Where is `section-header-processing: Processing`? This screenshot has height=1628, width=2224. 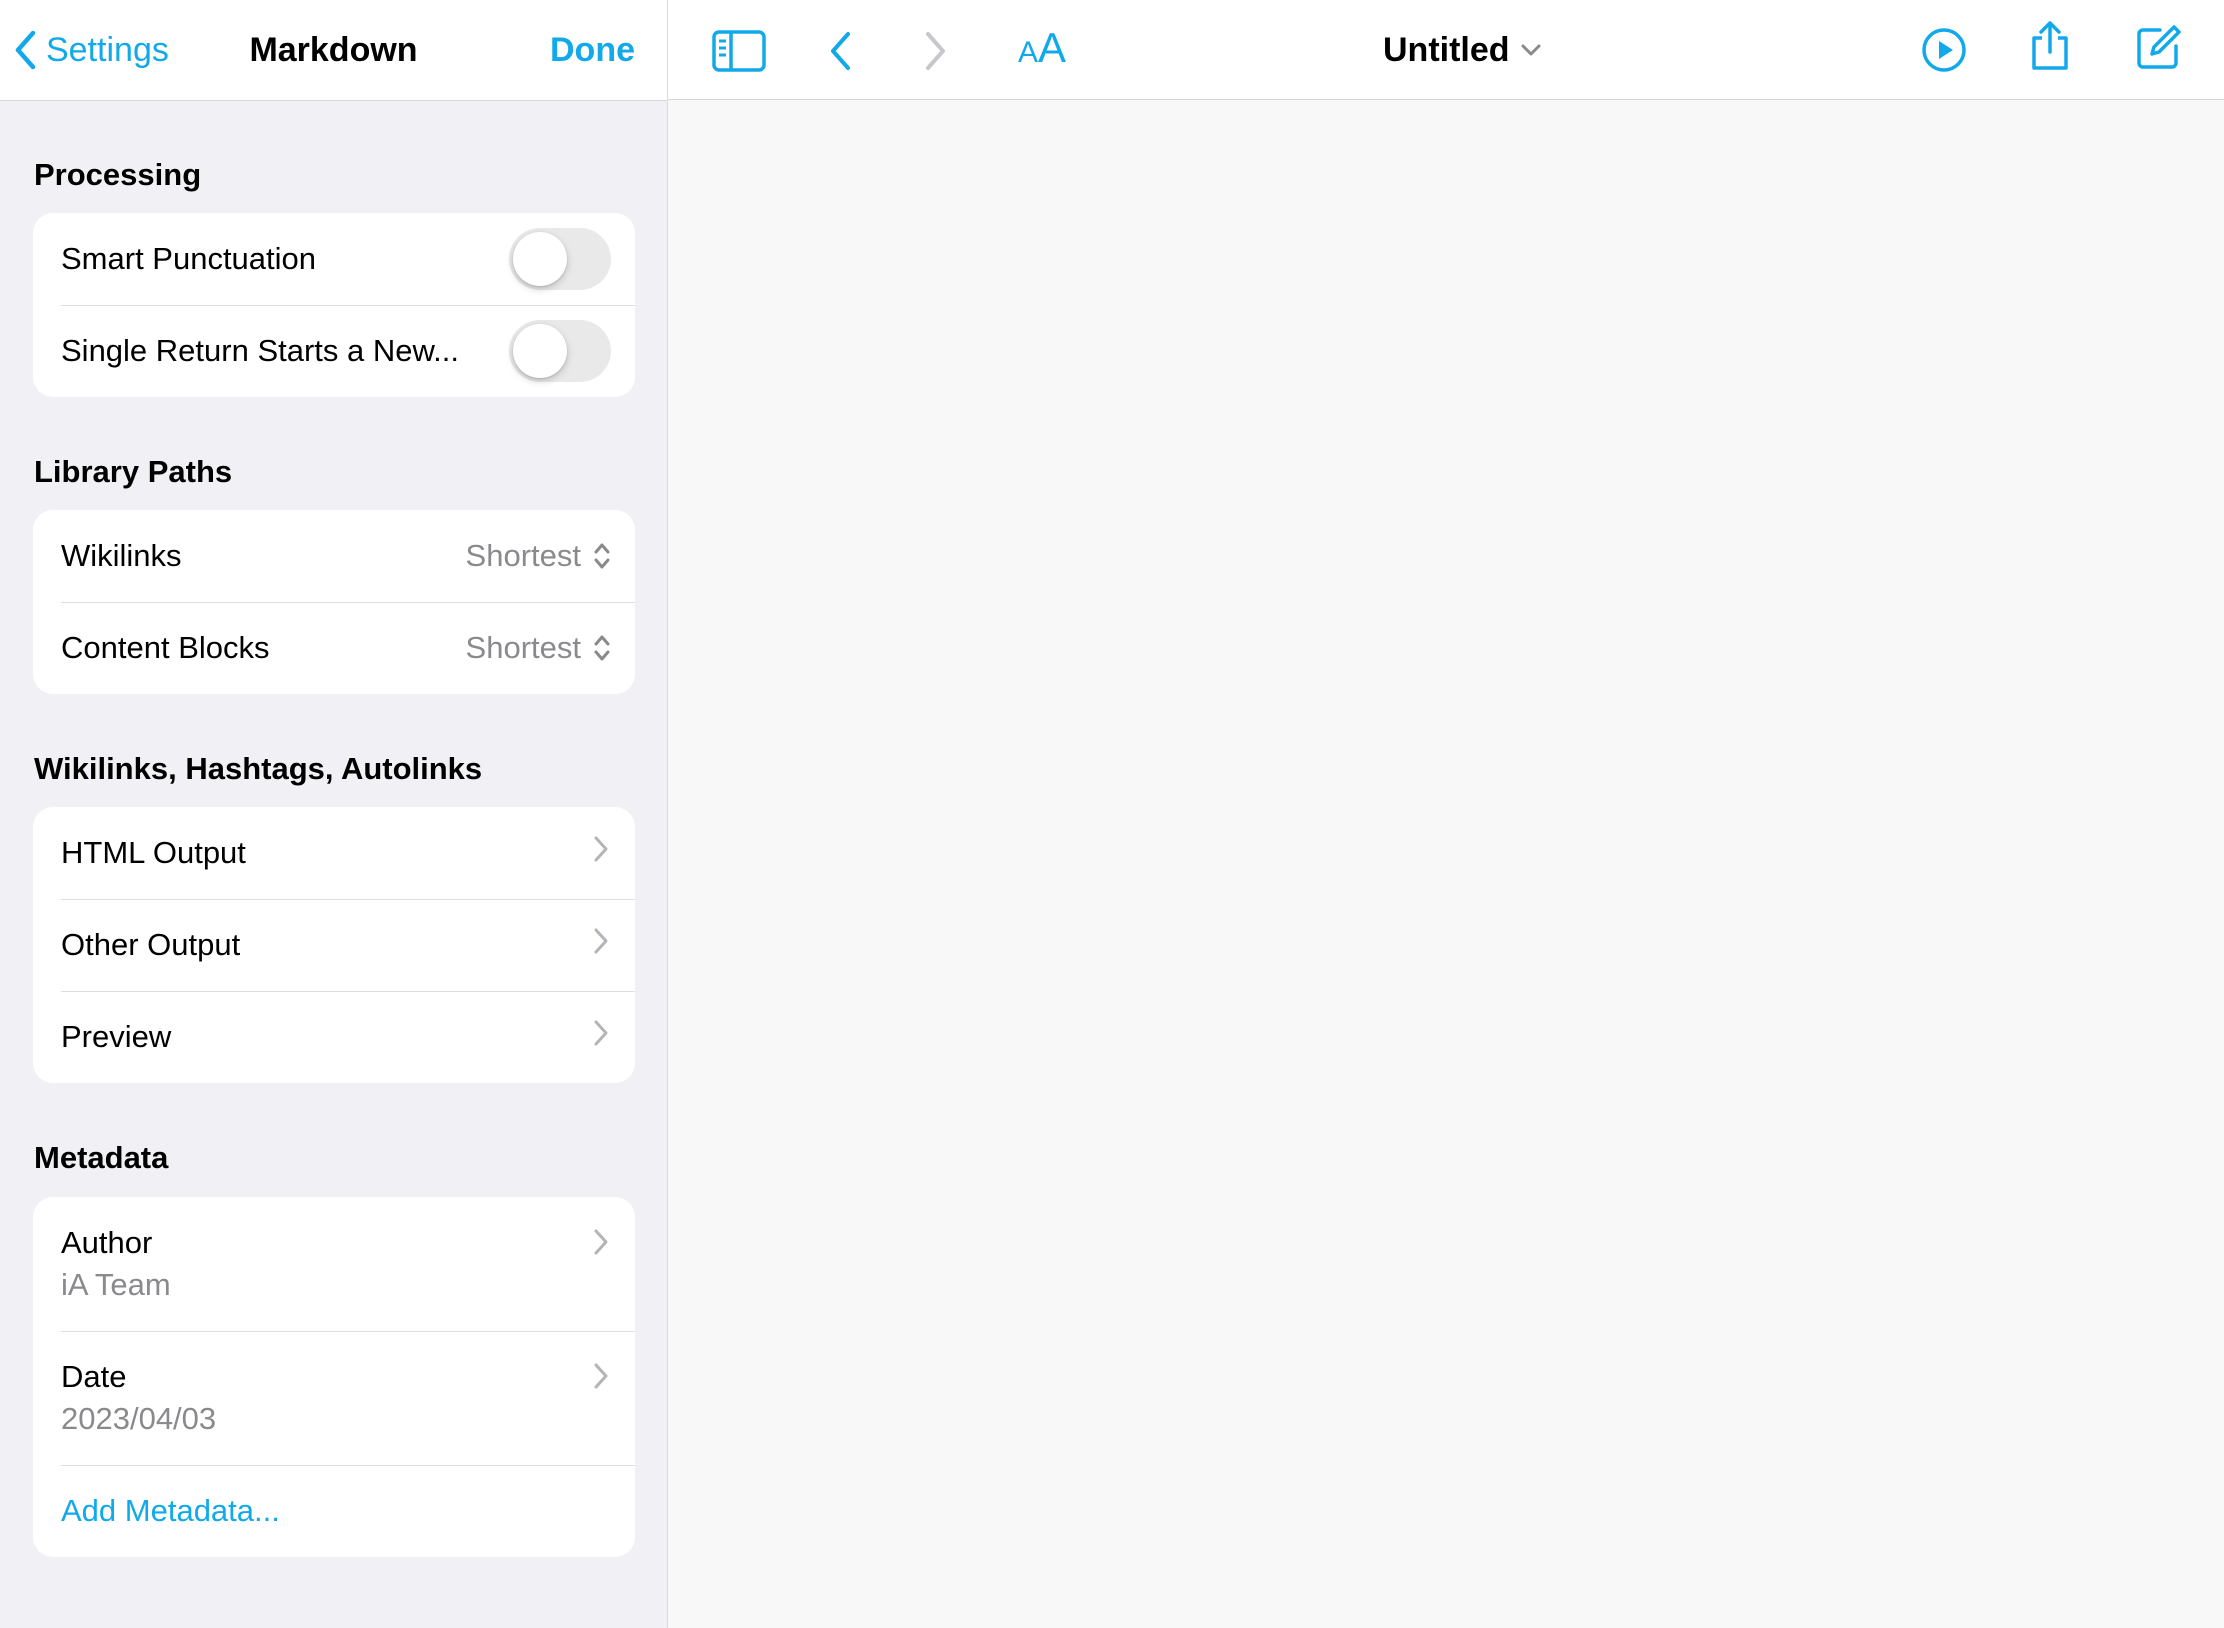
section-header-processing: Processing is located at coordinates (118, 174).